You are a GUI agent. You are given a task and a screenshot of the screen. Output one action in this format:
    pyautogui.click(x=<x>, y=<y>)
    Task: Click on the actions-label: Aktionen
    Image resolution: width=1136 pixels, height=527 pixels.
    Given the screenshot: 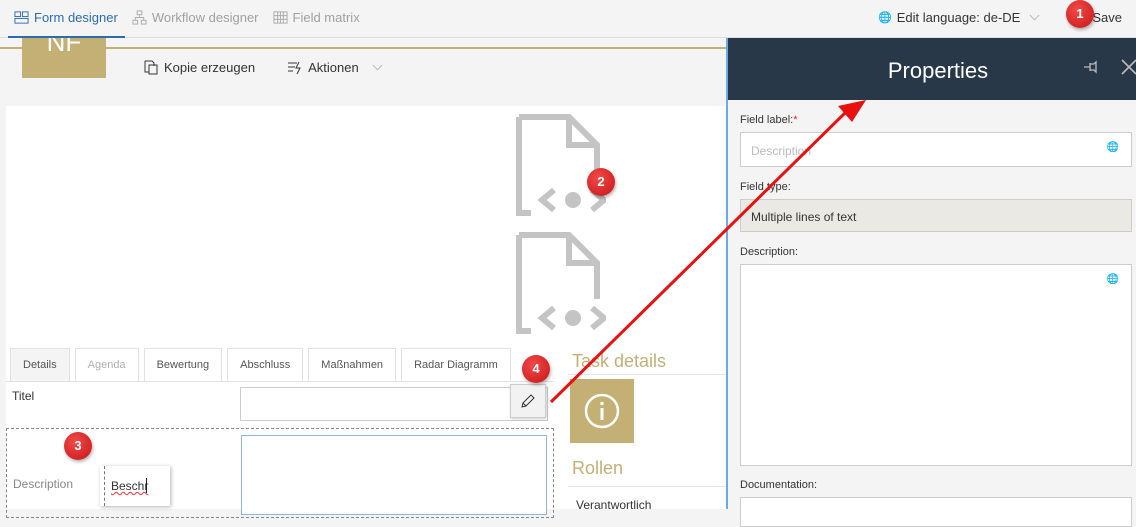 What is the action you would take?
    pyautogui.click(x=333, y=67)
    